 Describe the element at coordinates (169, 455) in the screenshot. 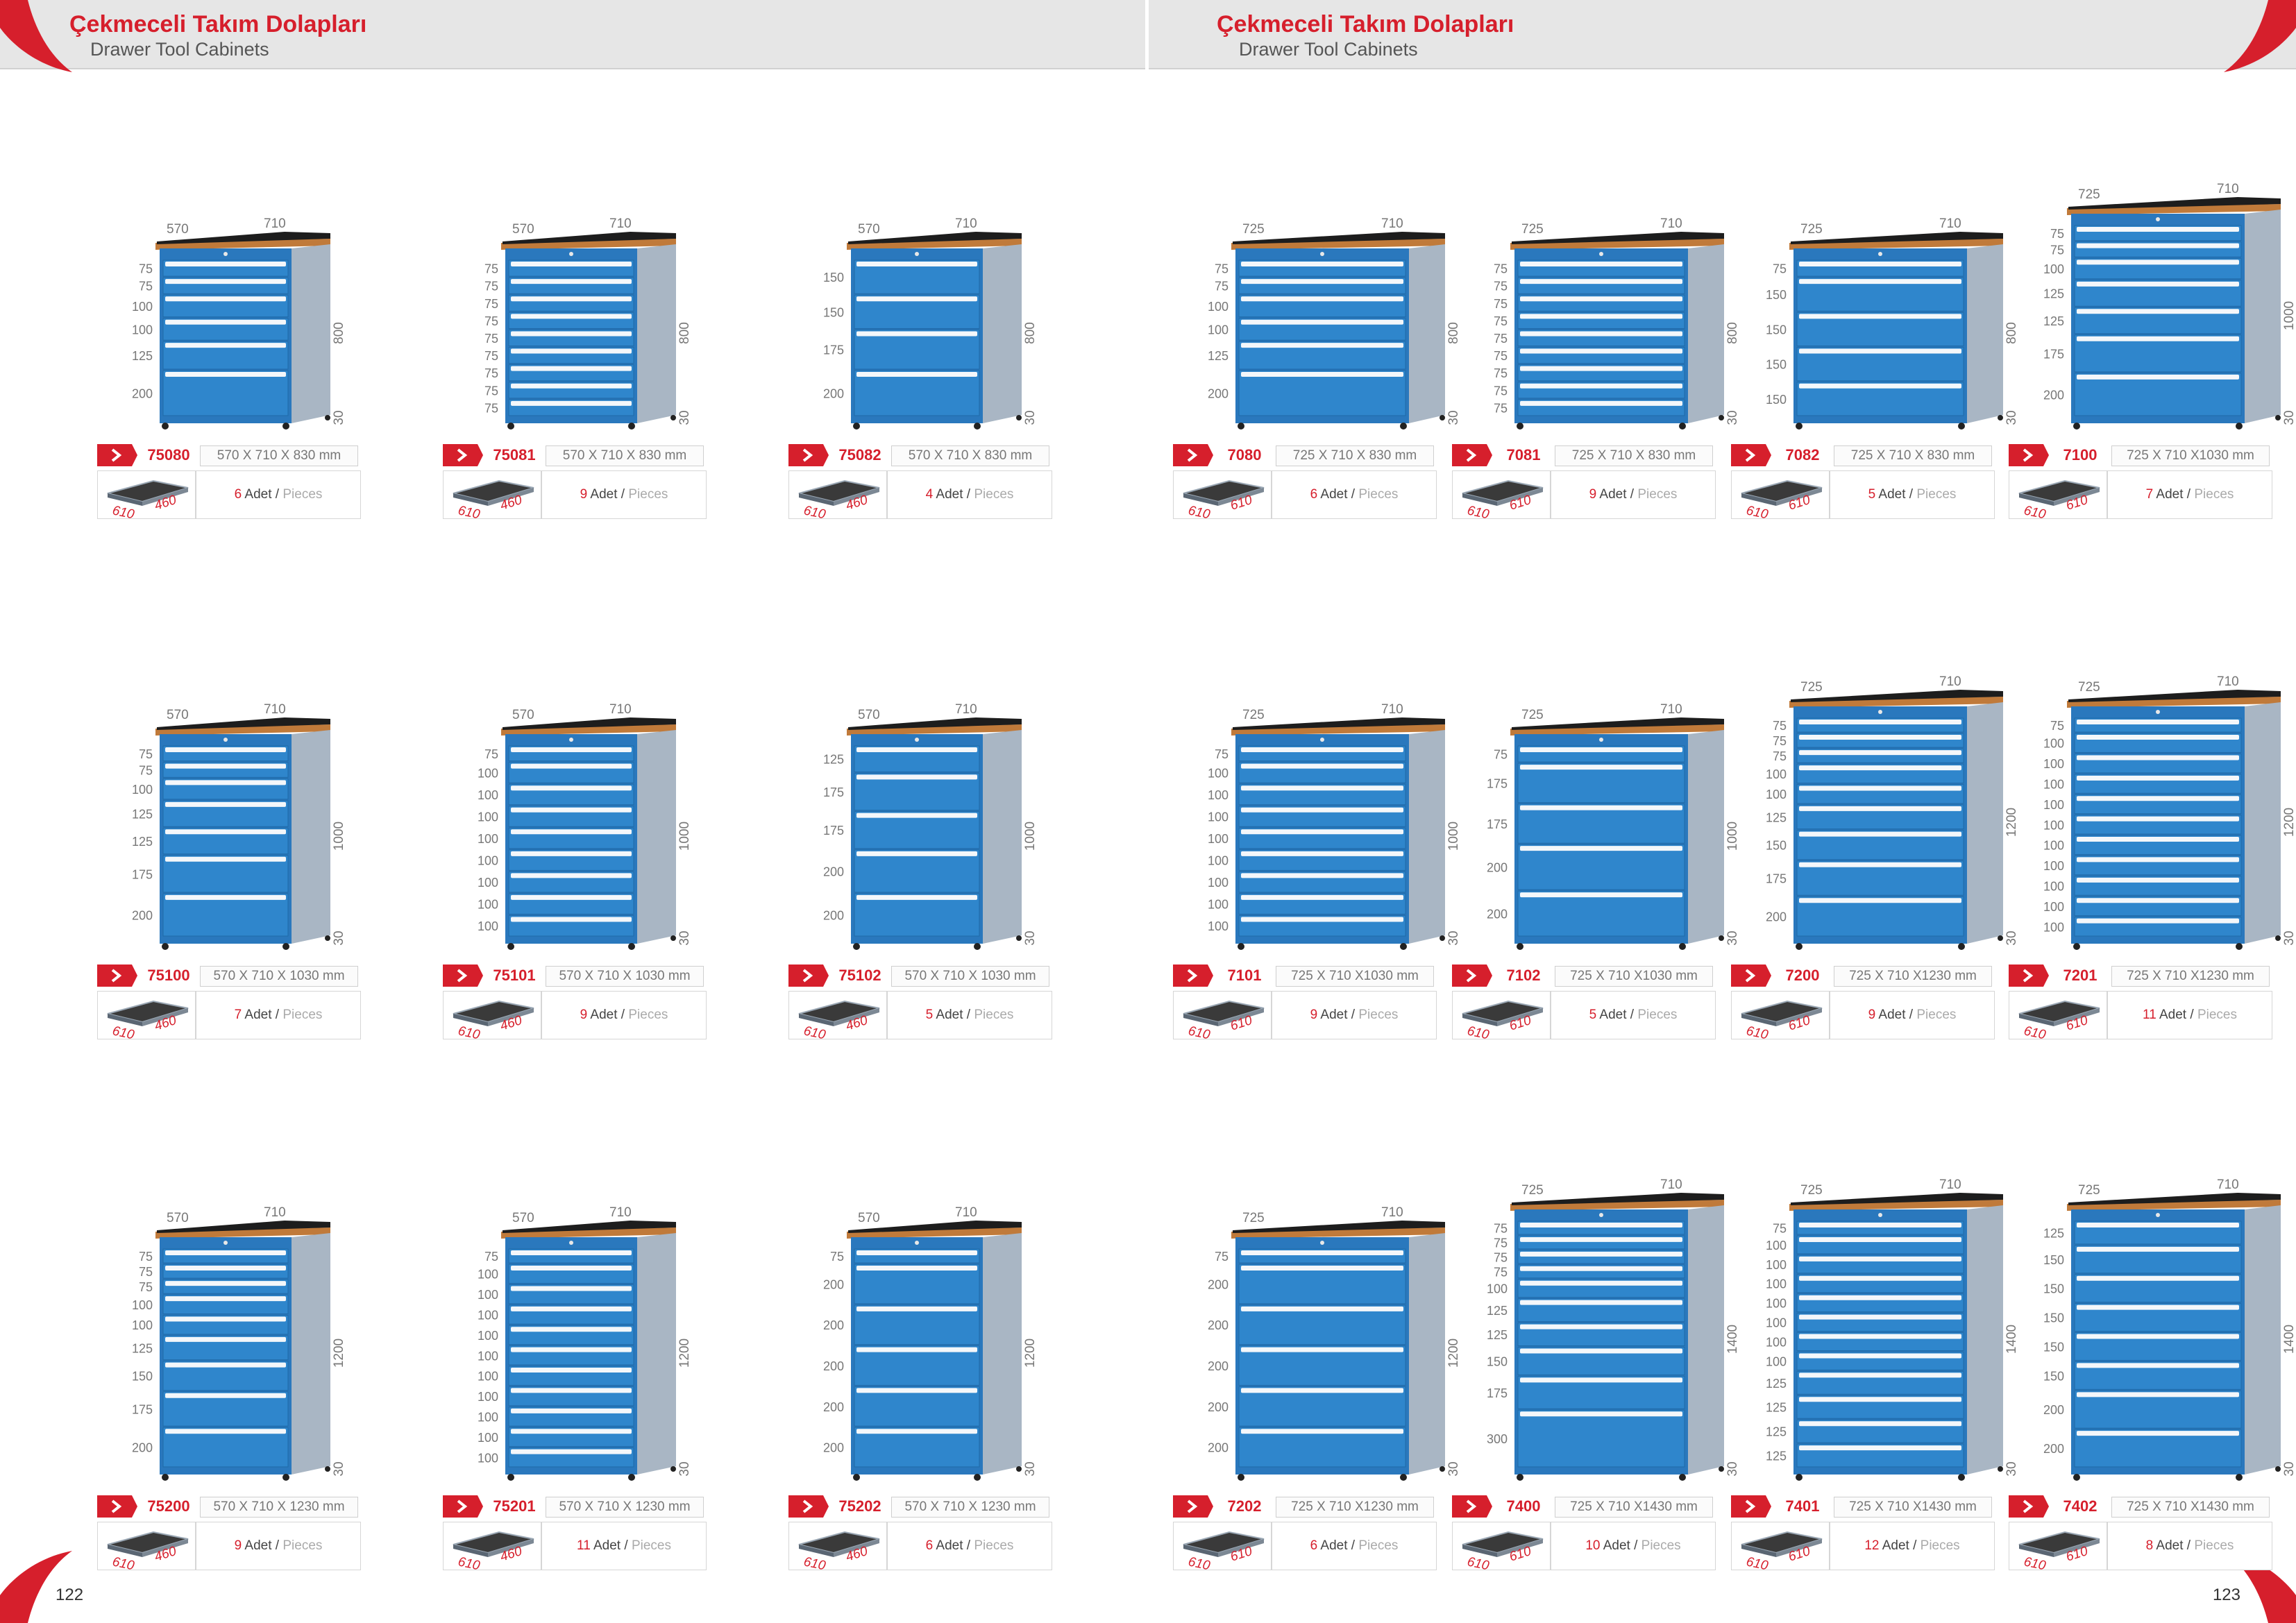

I see `product-code: 75080` at that location.